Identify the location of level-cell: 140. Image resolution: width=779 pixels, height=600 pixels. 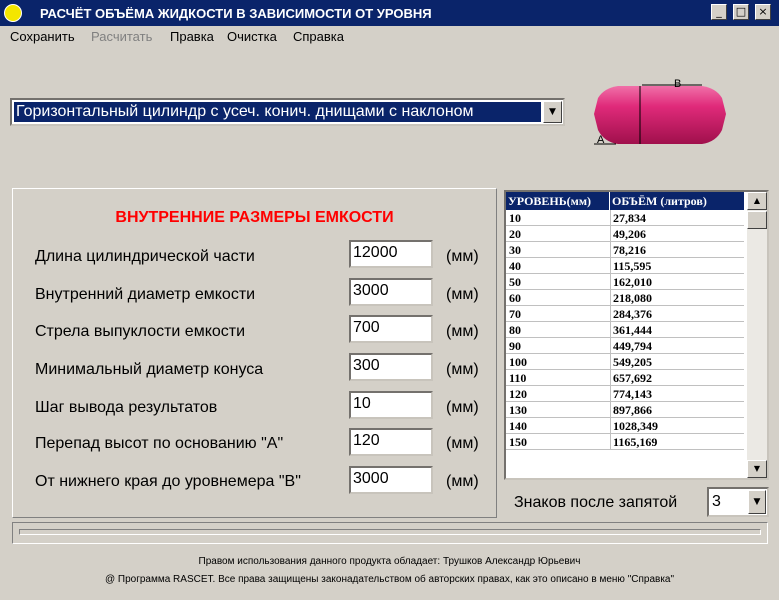
(518, 426).